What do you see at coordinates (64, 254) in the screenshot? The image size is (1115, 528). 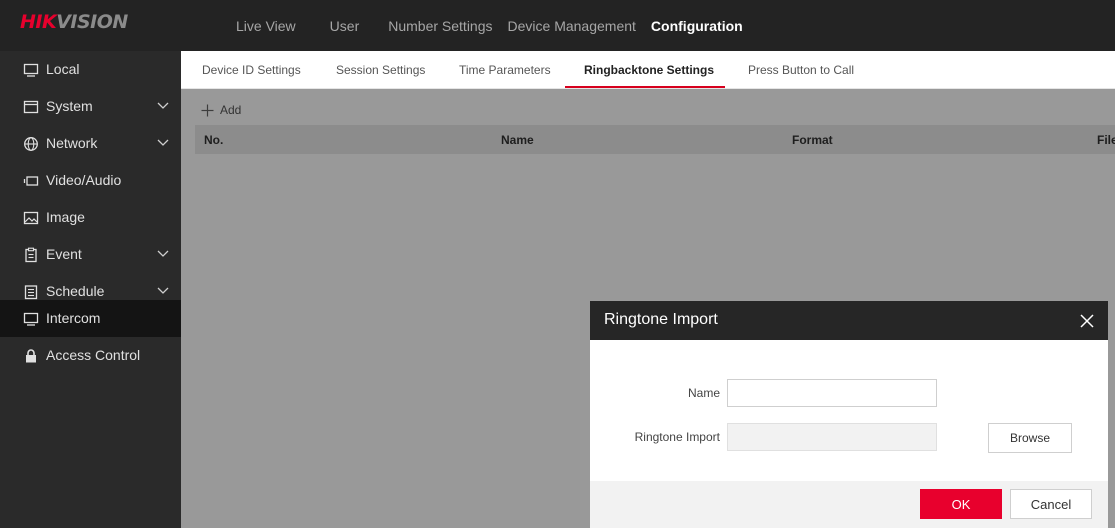 I see `sidebar-item-label: Event` at bounding box center [64, 254].